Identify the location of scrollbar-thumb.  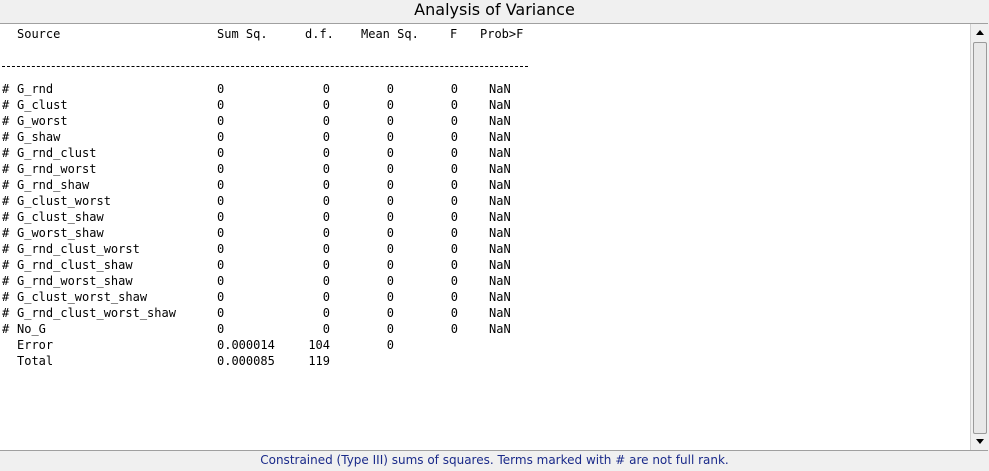
(980, 238).